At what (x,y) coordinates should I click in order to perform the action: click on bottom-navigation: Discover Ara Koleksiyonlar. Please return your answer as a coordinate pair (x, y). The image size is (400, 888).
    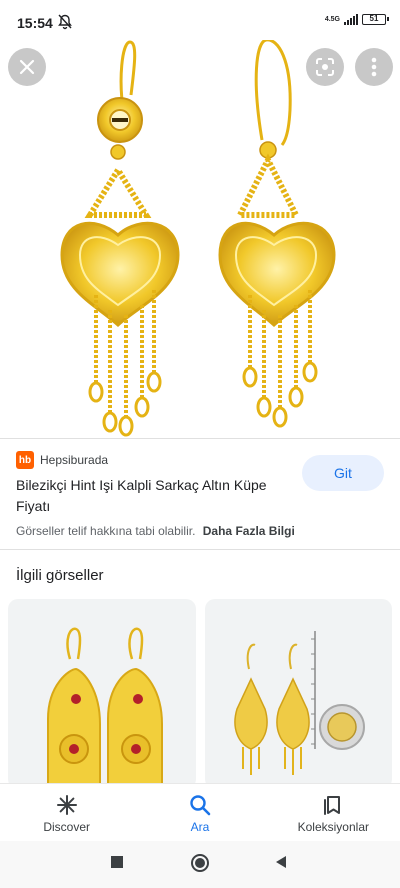
    Looking at the image, I should click on (200, 812).